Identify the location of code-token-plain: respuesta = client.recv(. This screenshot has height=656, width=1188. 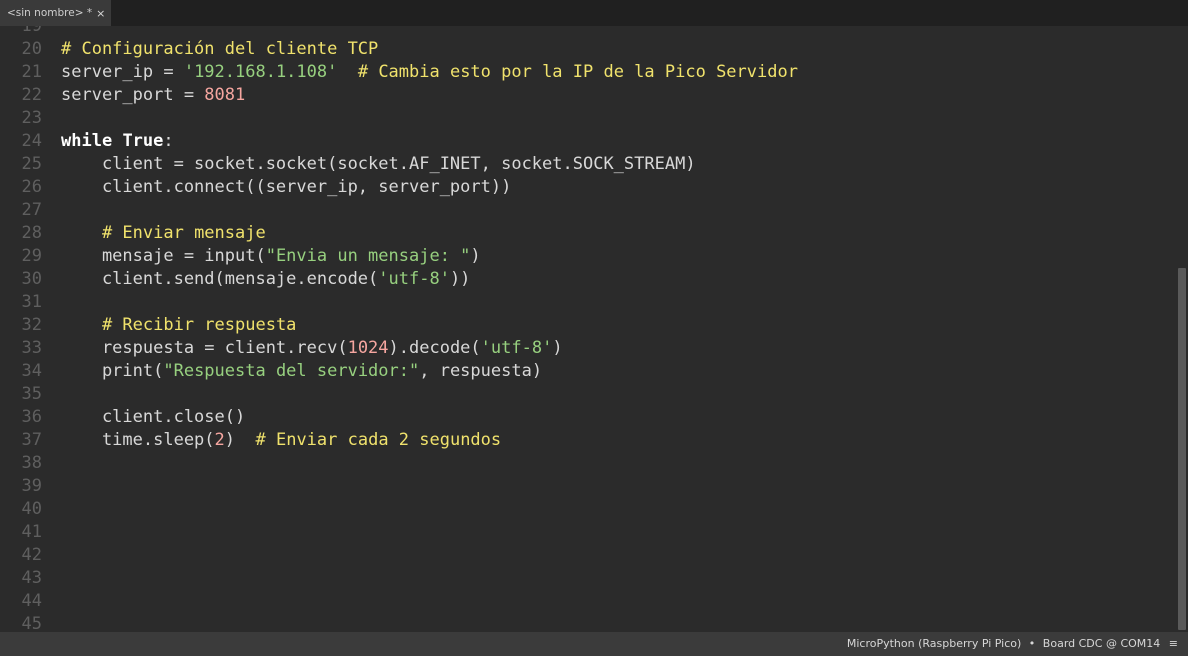
(204, 348).